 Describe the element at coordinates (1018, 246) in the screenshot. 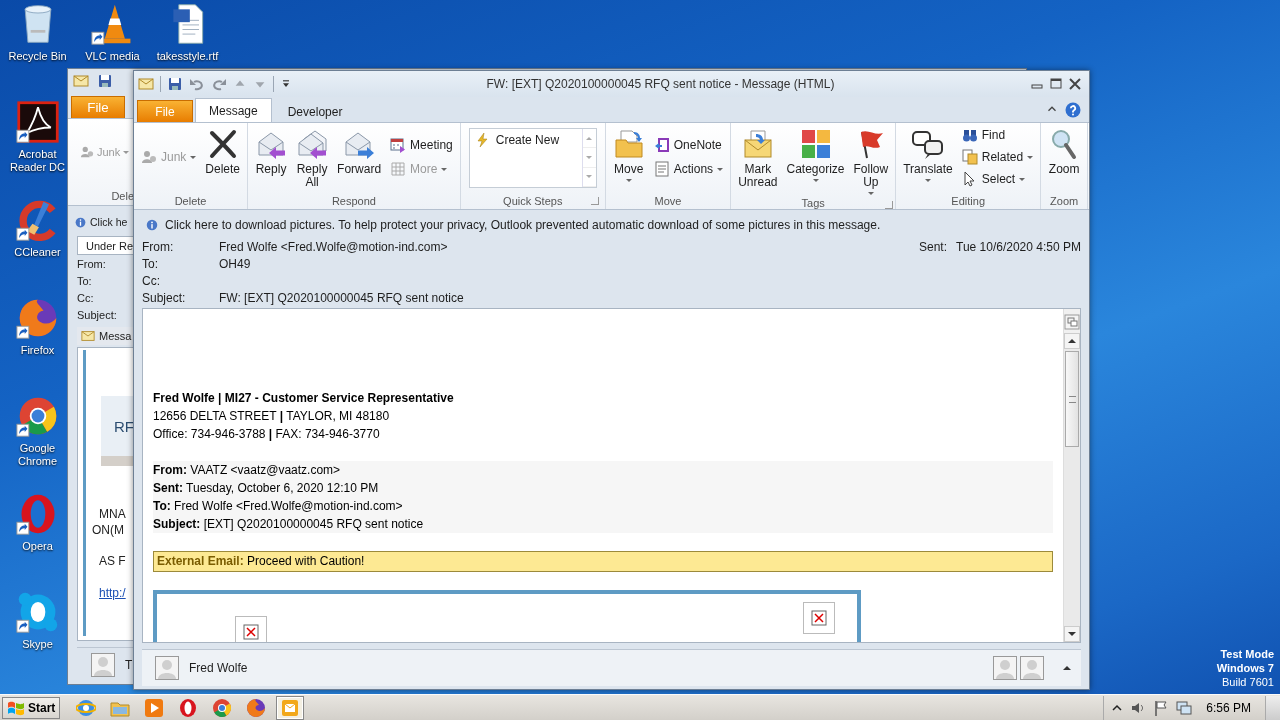

I see `field-value: Tue 10/6/2020 4:50 PM` at that location.